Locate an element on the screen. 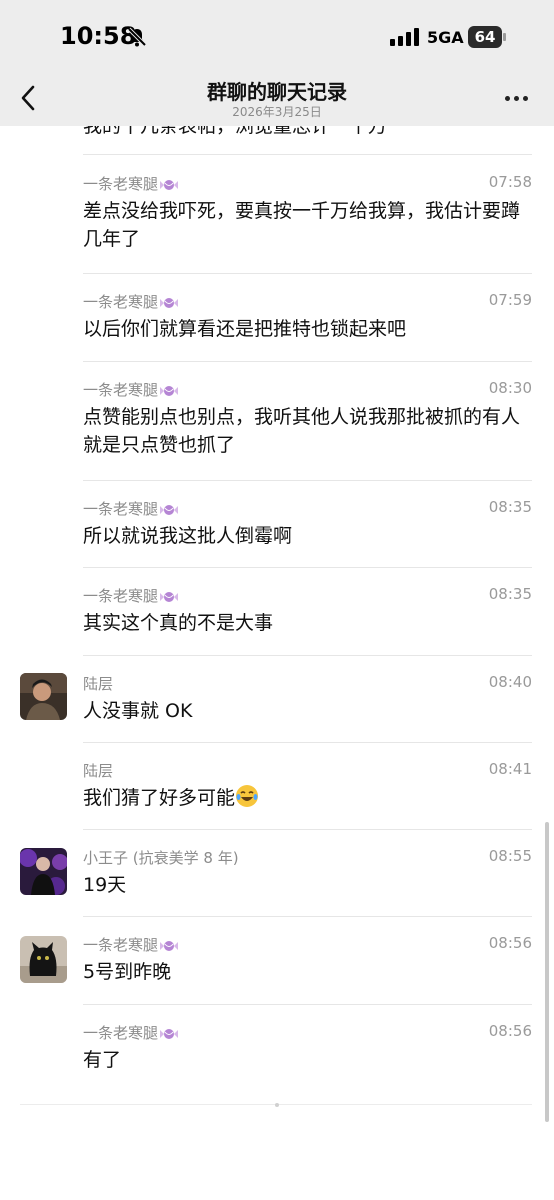 Image resolution: width=554 pixels, height=1200 pixels. status-bar: 10:58 5GA 64 is located at coordinates (277, 36).